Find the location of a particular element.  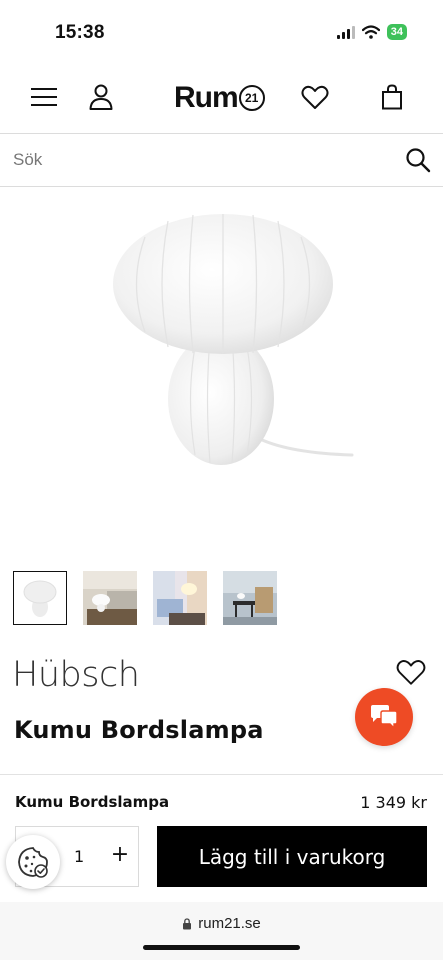

logo-text: Rum is located at coordinates (206, 97).